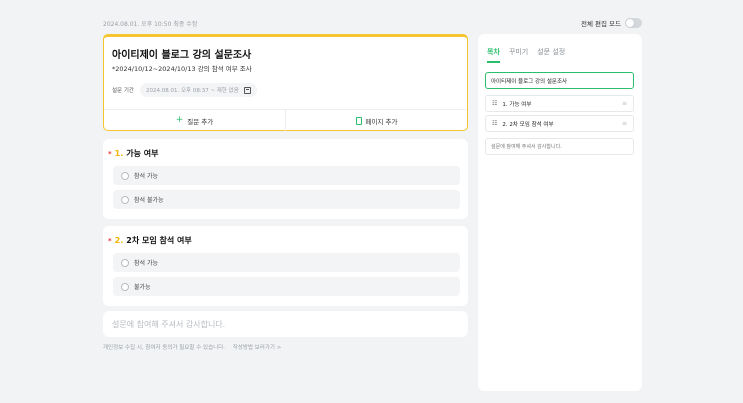 The width and height of the screenshot is (743, 403). What do you see at coordinates (551, 55) in the screenshot?
I see `tab-settings: 설문 설정` at bounding box center [551, 55].